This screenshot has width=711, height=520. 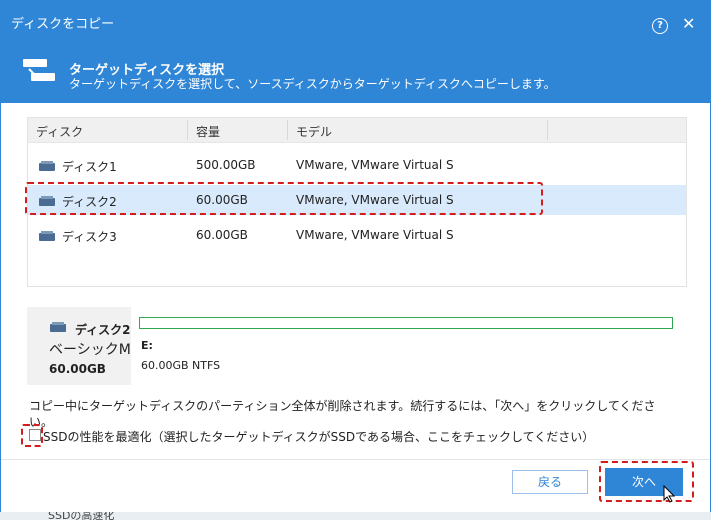 What do you see at coordinates (355, 459) in the screenshot?
I see `footer-divider` at bounding box center [355, 459].